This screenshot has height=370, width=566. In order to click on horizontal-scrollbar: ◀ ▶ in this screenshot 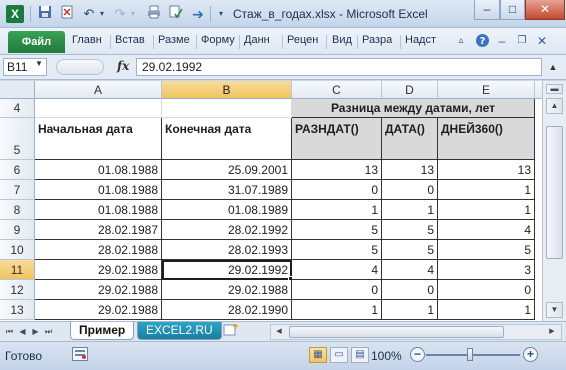, I will do `click(416, 332)`.